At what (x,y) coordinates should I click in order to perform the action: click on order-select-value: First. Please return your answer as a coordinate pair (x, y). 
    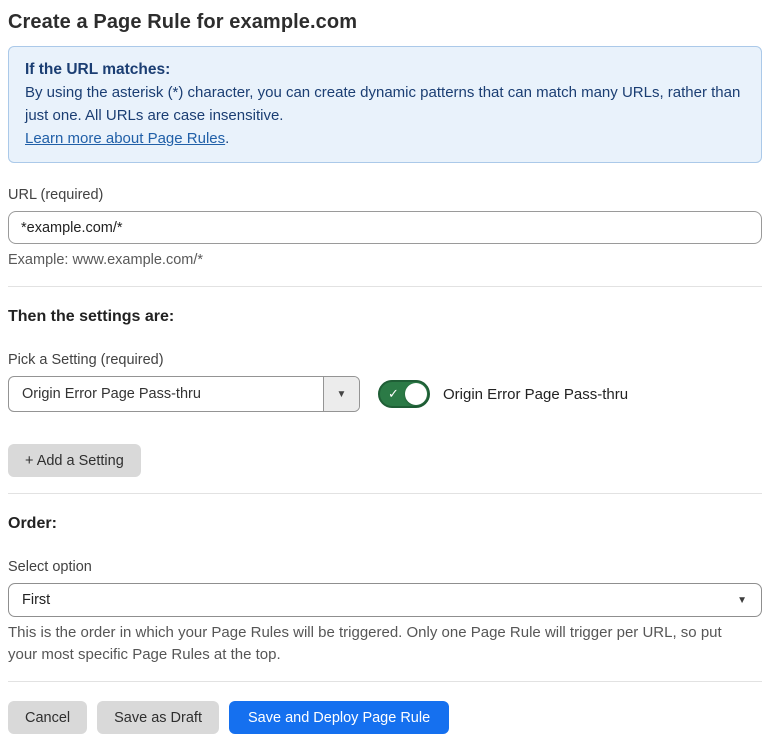
    Looking at the image, I should click on (36, 600).